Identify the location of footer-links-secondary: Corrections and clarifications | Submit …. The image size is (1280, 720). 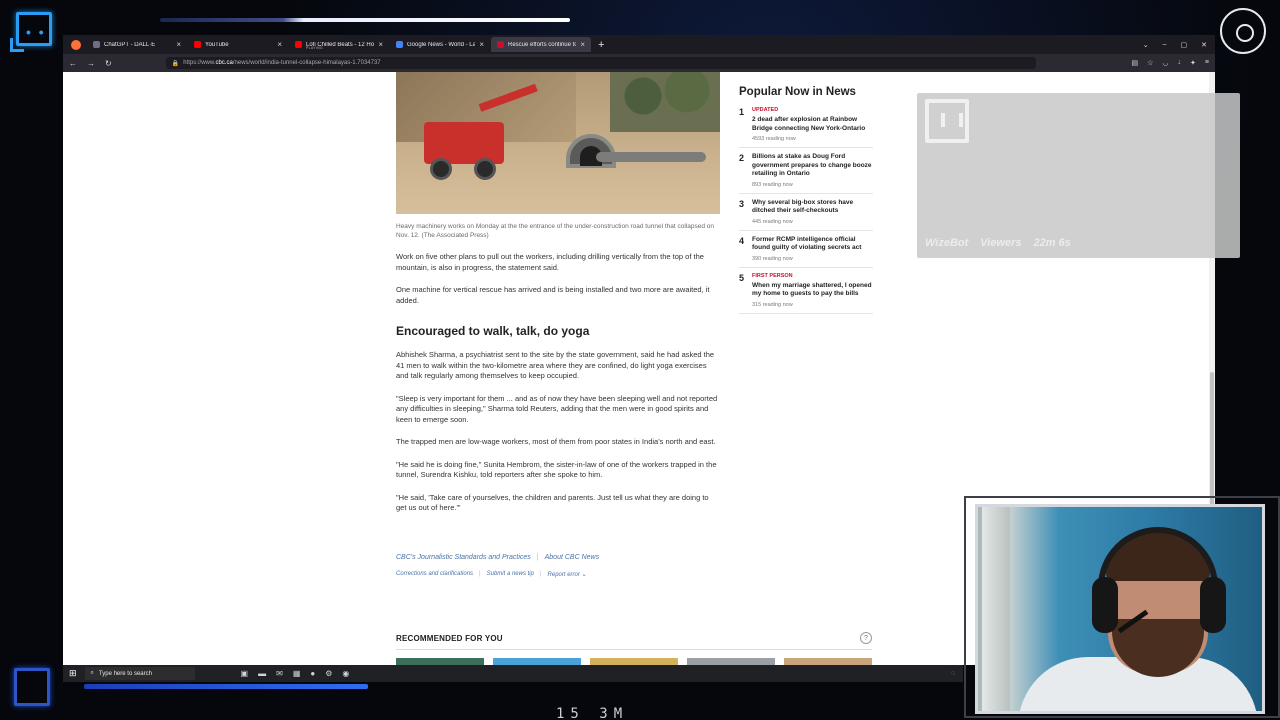
(491, 574).